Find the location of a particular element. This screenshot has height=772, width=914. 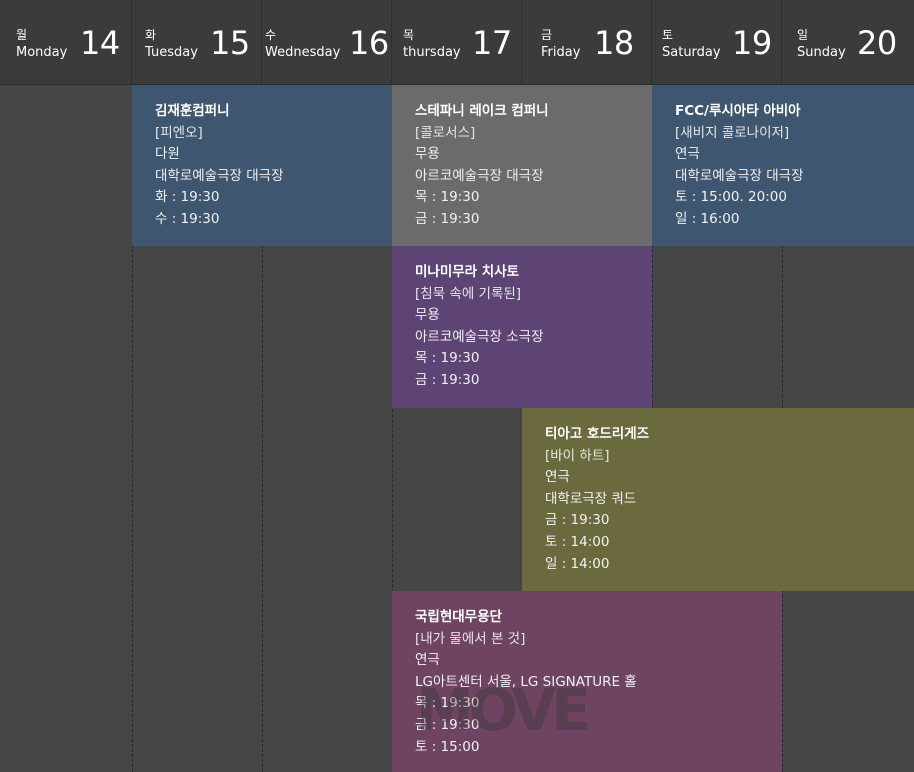

day-kor: 월 is located at coordinates (22, 35).